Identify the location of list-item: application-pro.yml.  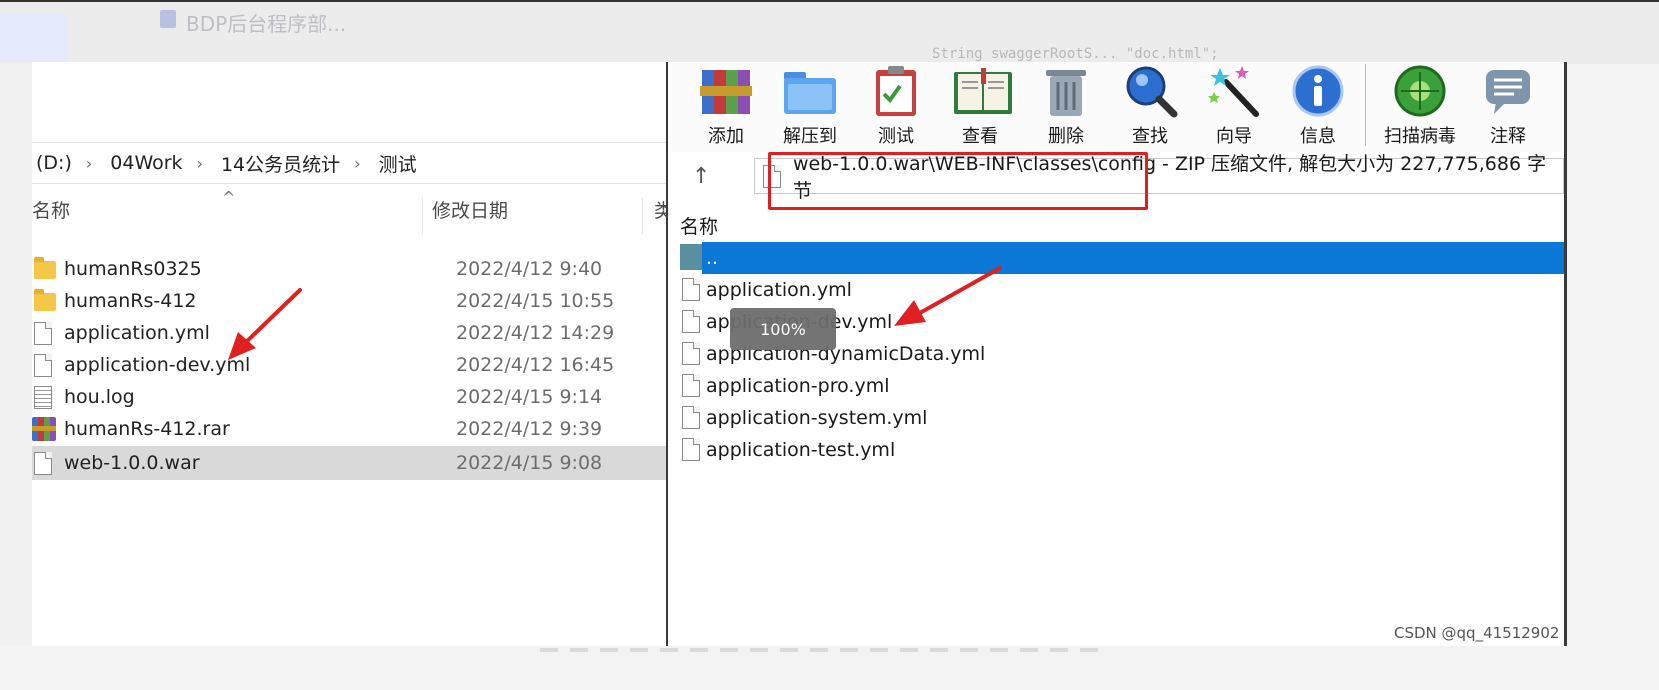
(1116, 386).